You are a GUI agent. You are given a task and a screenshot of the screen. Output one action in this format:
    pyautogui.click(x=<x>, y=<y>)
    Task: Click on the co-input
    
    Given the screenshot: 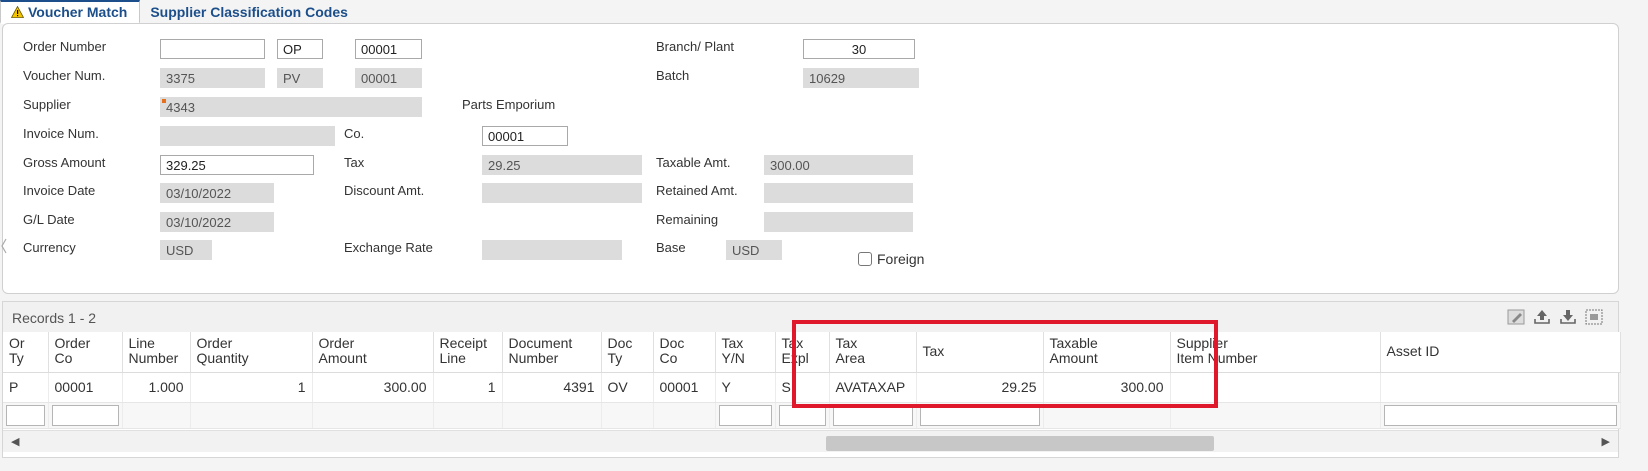 What is the action you would take?
    pyautogui.click(x=525, y=136)
    